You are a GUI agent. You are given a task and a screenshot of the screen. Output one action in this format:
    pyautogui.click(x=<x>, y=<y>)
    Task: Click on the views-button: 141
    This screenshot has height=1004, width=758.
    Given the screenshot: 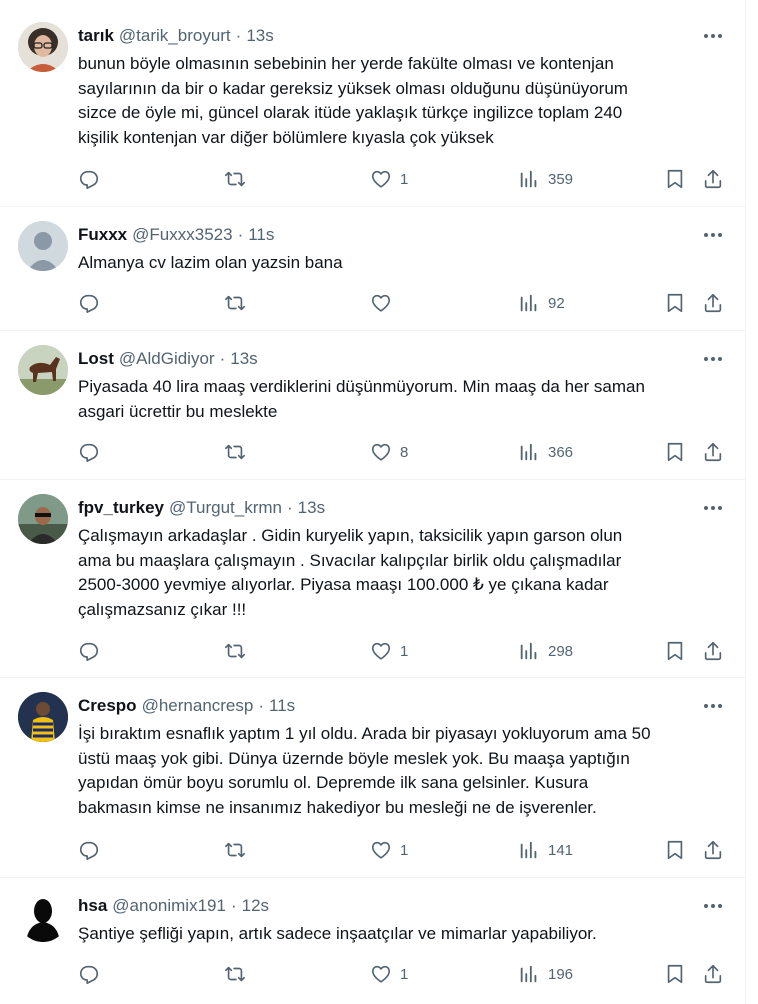 What is the action you would take?
    pyautogui.click(x=545, y=850)
    